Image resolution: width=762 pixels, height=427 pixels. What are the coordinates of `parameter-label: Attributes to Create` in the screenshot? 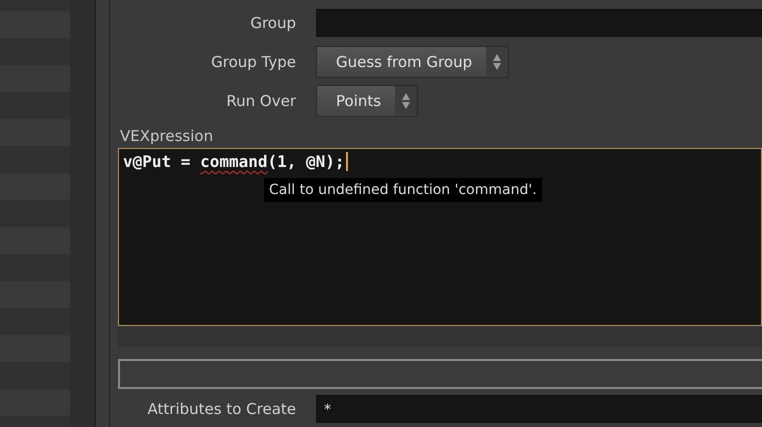 It's located at (221, 409).